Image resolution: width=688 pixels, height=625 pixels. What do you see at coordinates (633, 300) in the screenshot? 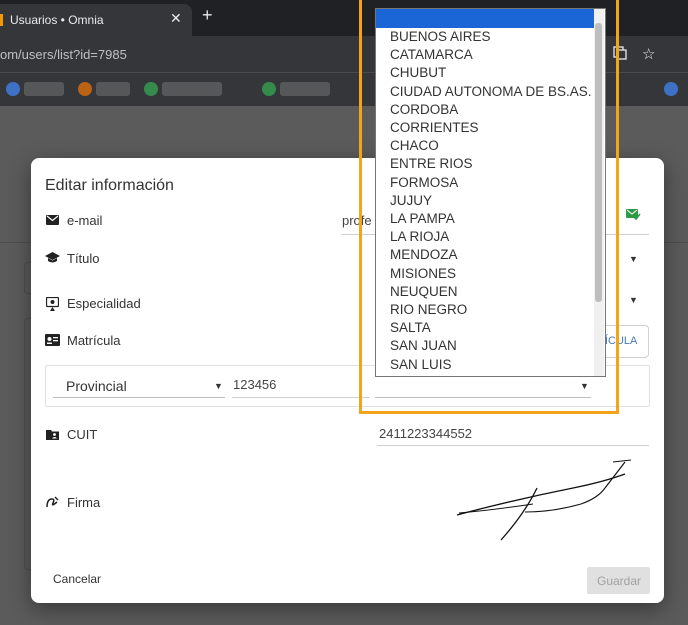
I see `especialidad-chevron-down-icon: ▼` at bounding box center [633, 300].